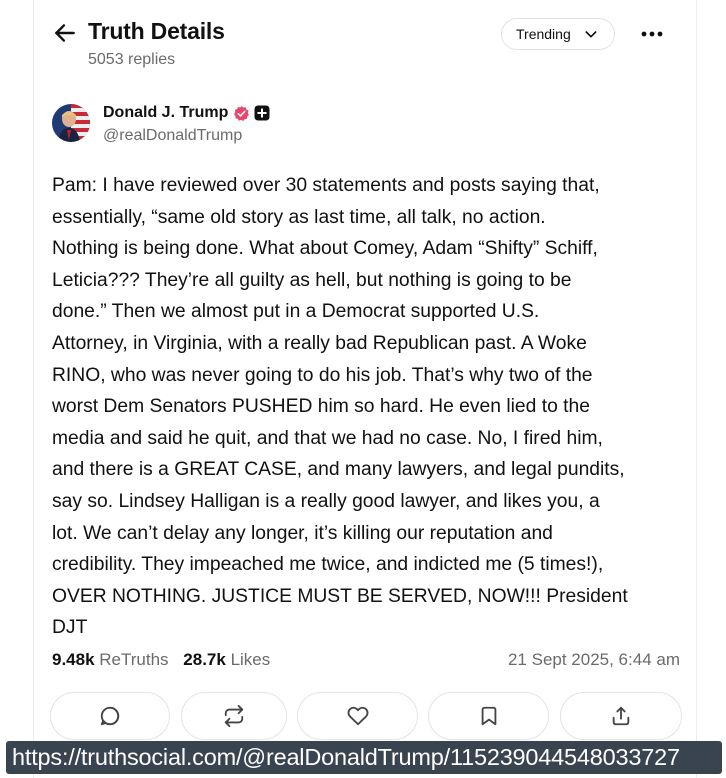 This screenshot has width=726, height=778. I want to click on bookmark-icon, so click(488, 716).